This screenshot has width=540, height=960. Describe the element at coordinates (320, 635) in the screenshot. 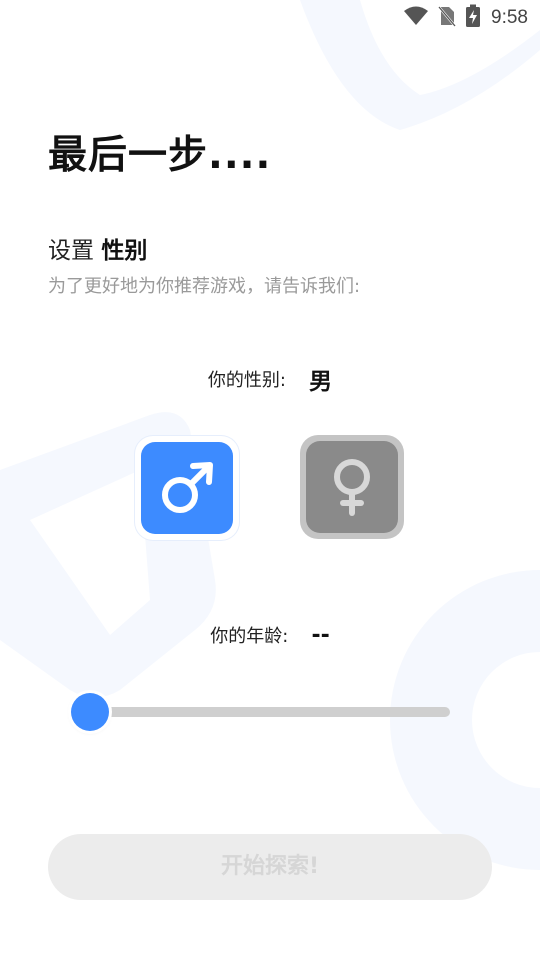

I see `age-value: --` at that location.